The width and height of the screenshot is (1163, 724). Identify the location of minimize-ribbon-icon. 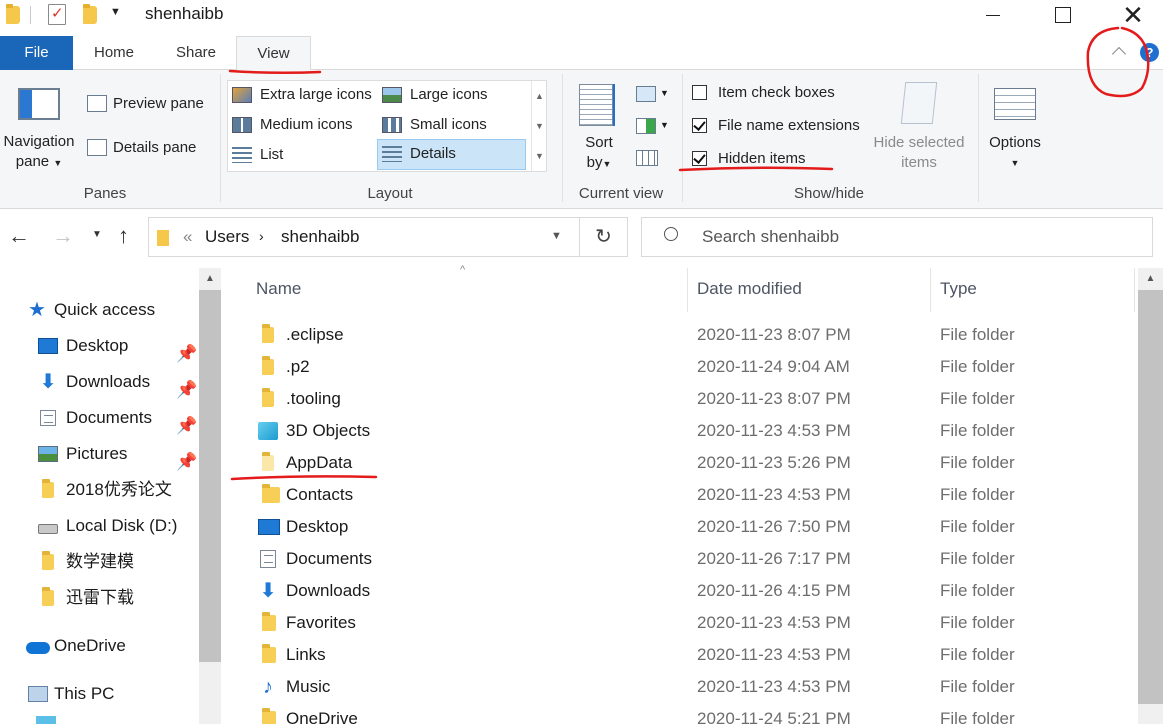
(1119, 52).